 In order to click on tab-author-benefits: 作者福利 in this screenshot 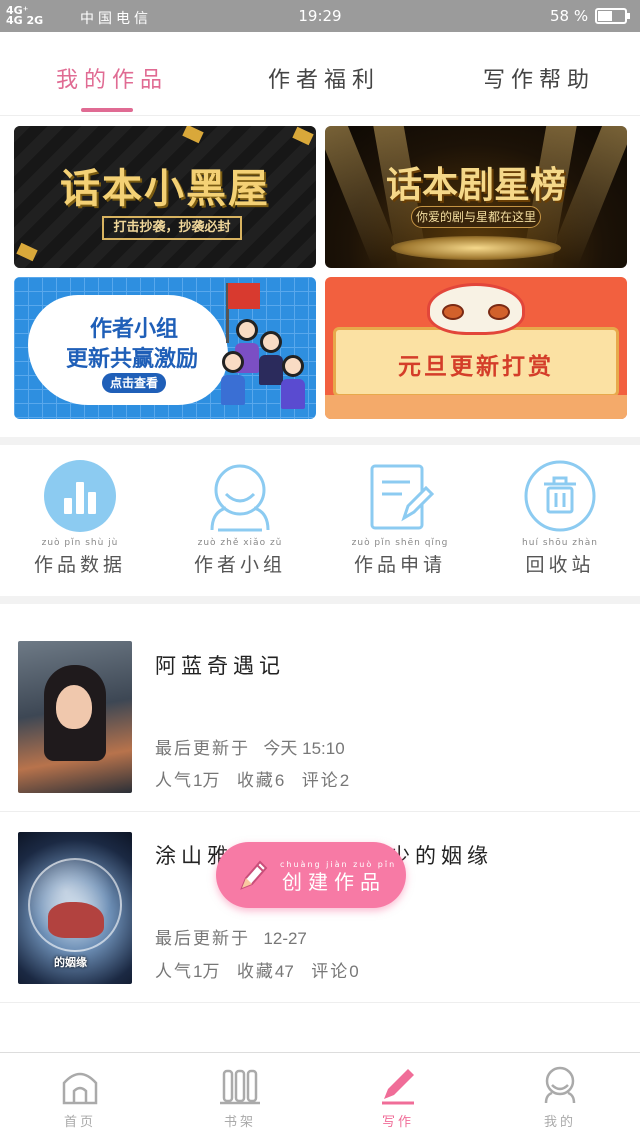, I will do `click(324, 78)`.